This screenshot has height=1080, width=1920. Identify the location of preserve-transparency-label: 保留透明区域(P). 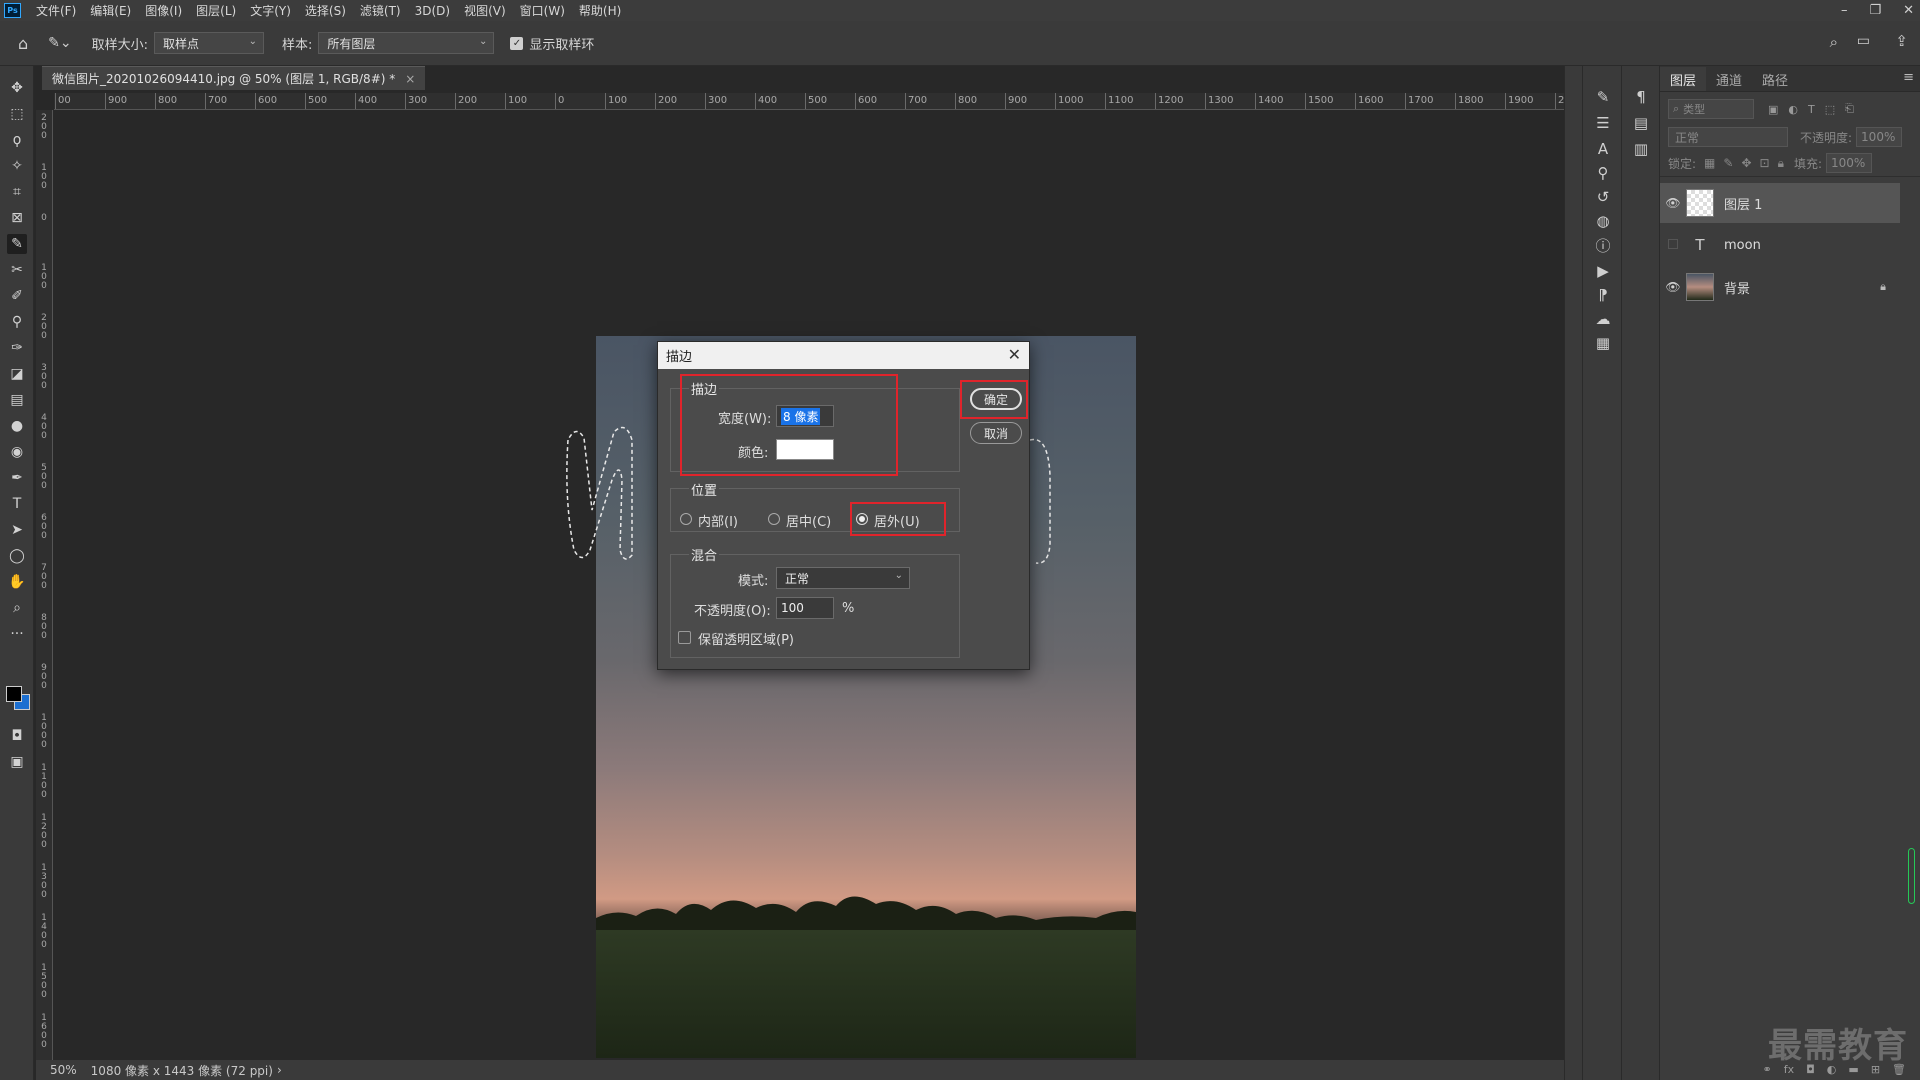
(746, 638).